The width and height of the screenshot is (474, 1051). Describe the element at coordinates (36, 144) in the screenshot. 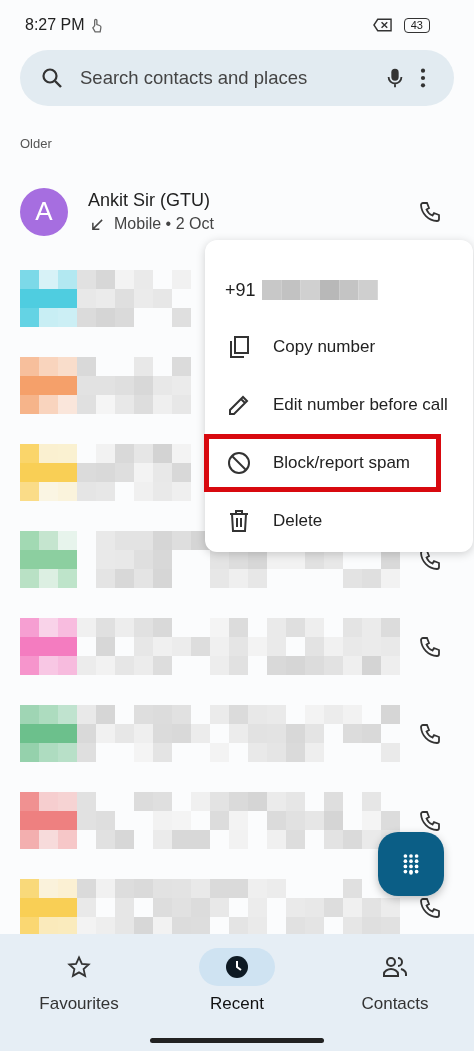

I see `section-header: Older` at that location.